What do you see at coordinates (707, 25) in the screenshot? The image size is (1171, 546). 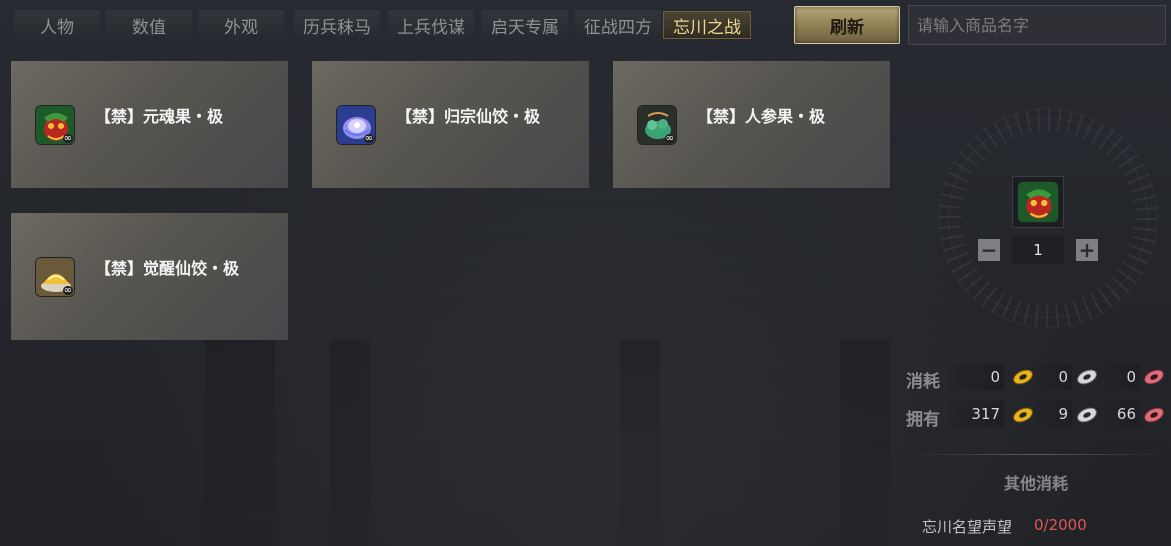 I see `tab-wangchuan-battle: 忘川之战` at bounding box center [707, 25].